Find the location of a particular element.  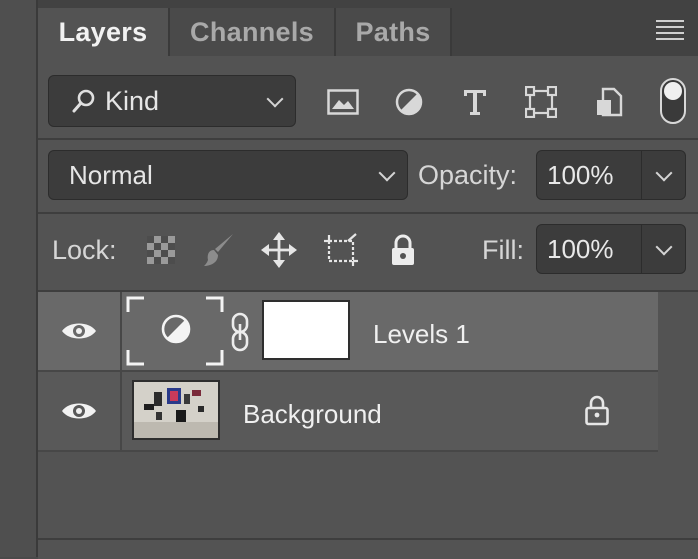

layers-list-empty-area is located at coordinates (368, 495).